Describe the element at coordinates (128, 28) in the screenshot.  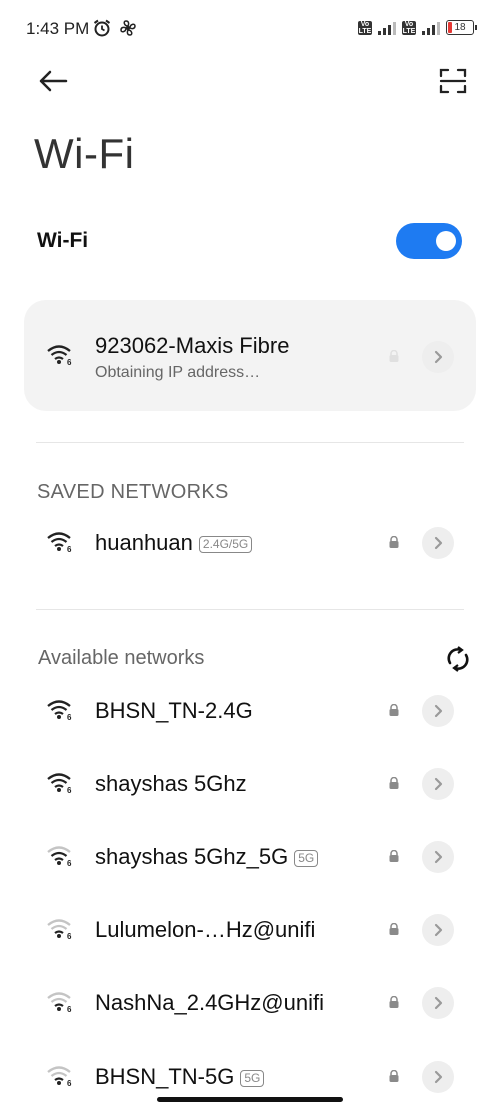
I see `fan-icon` at that location.